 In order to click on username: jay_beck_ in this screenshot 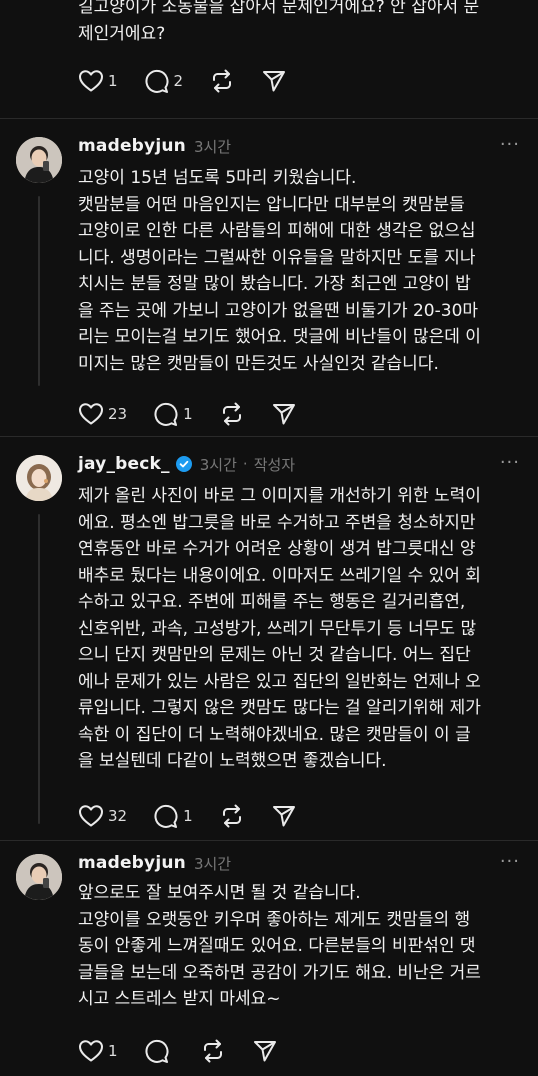, I will do `click(124, 464)`.